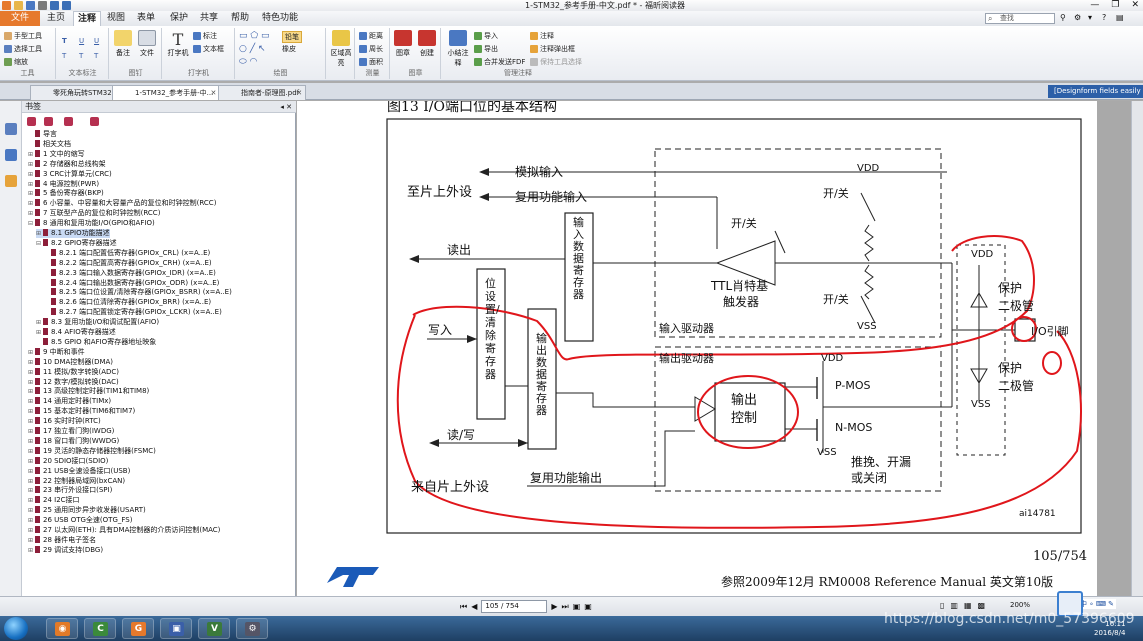 The image size is (1143, 641). I want to click on panel-options-icon: ◂ ✕, so click(286, 107).